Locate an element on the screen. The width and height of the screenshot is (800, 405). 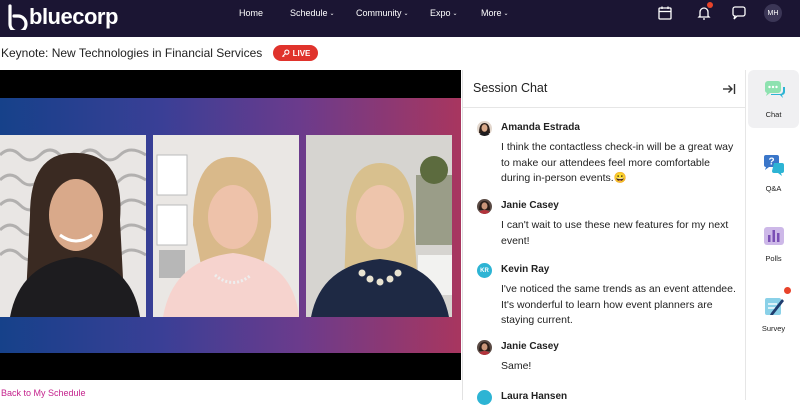
nav-more: More ⌄ is located at coordinates (495, 13).